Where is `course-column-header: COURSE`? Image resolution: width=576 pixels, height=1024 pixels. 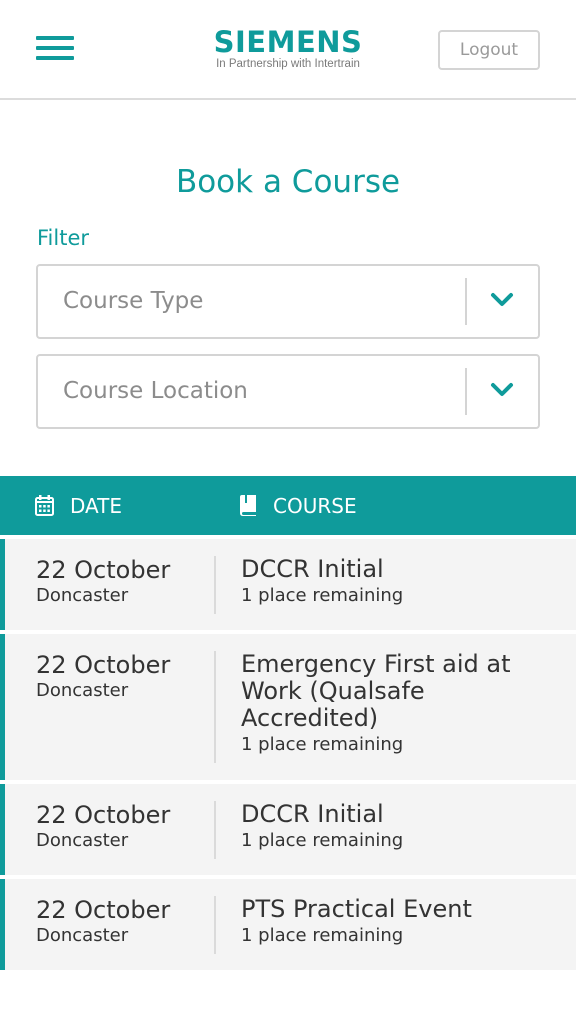 course-column-header: COURSE is located at coordinates (298, 505).